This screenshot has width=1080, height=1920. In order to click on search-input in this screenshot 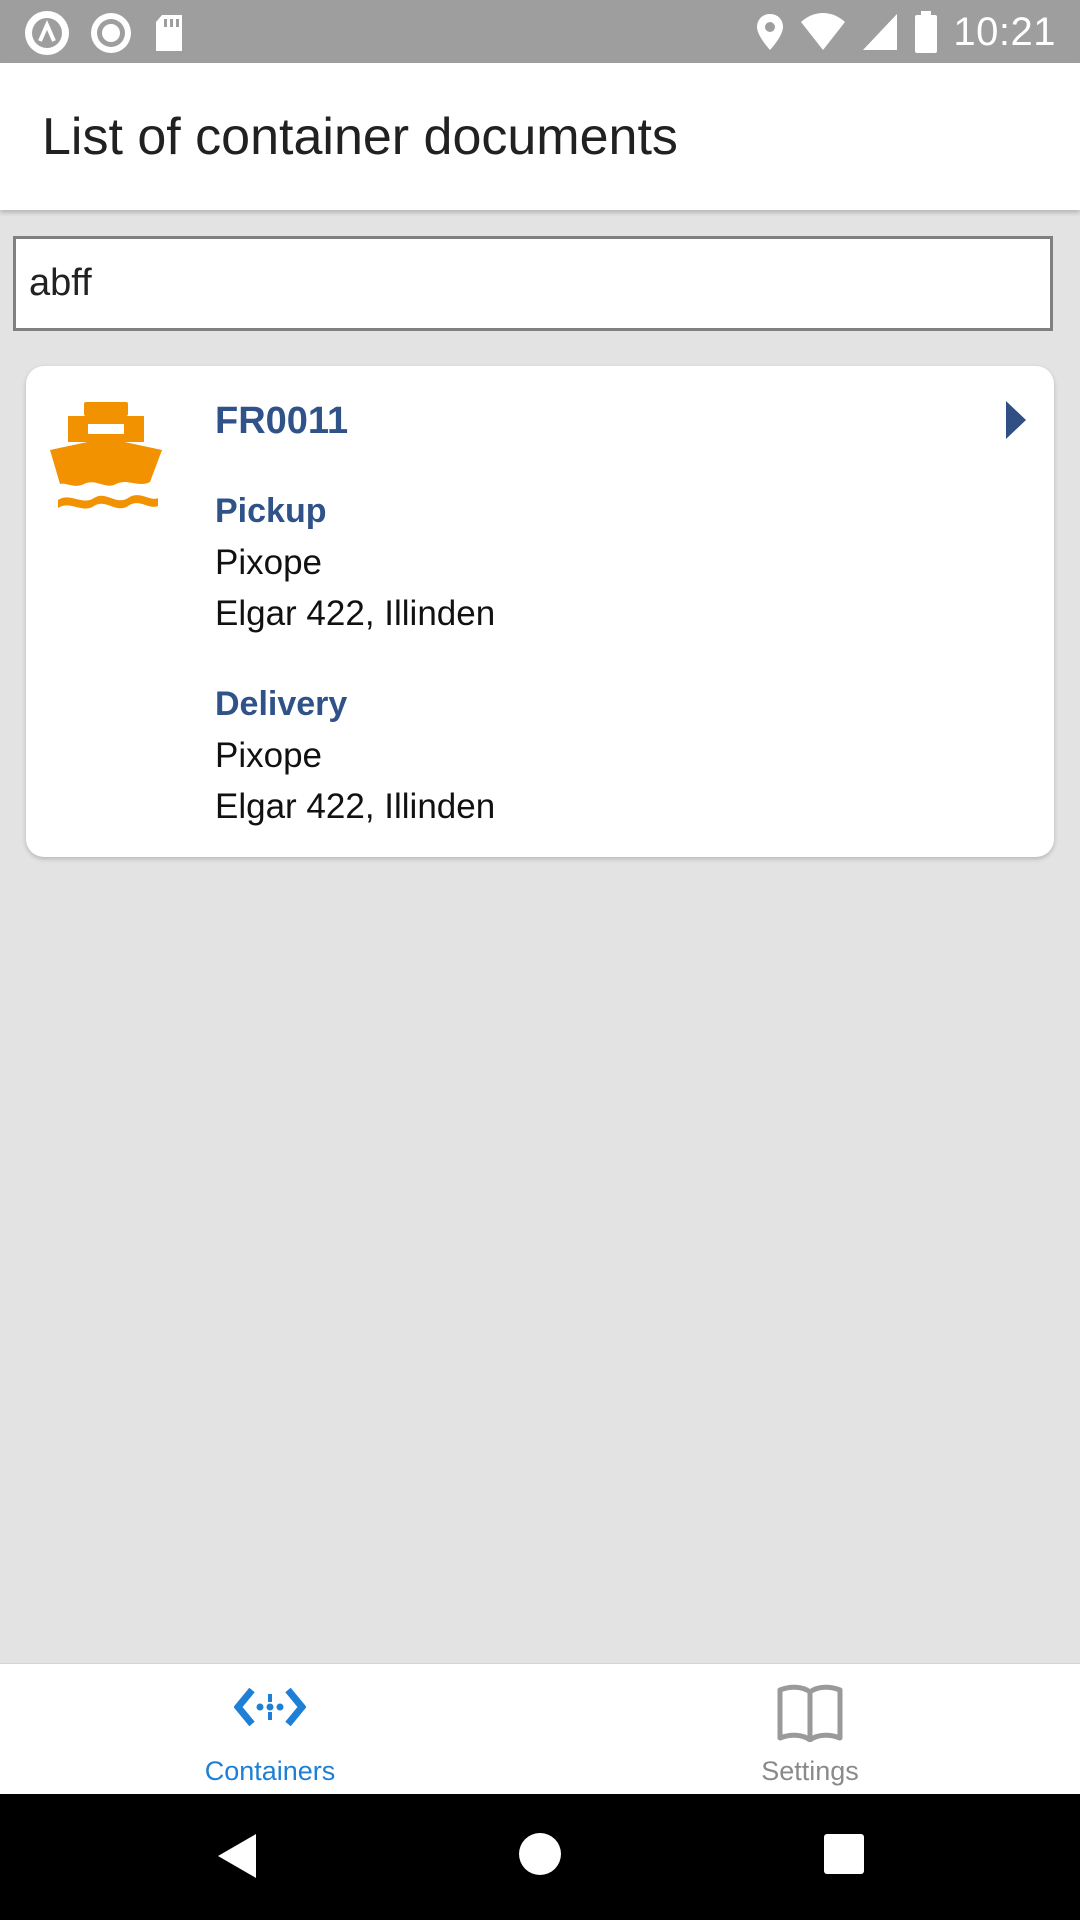, I will do `click(533, 283)`.